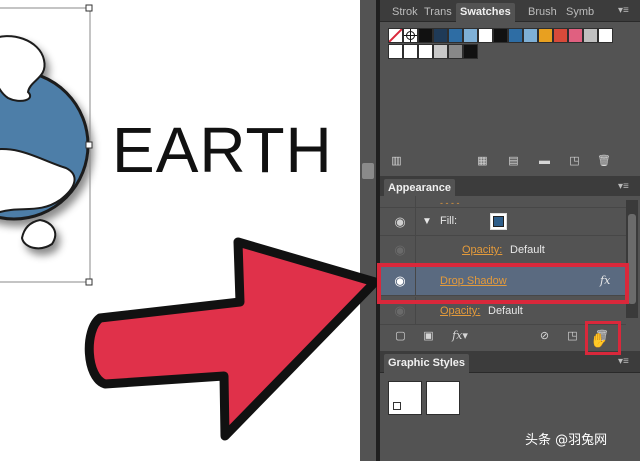  I want to click on style-small-icon, so click(397, 406).